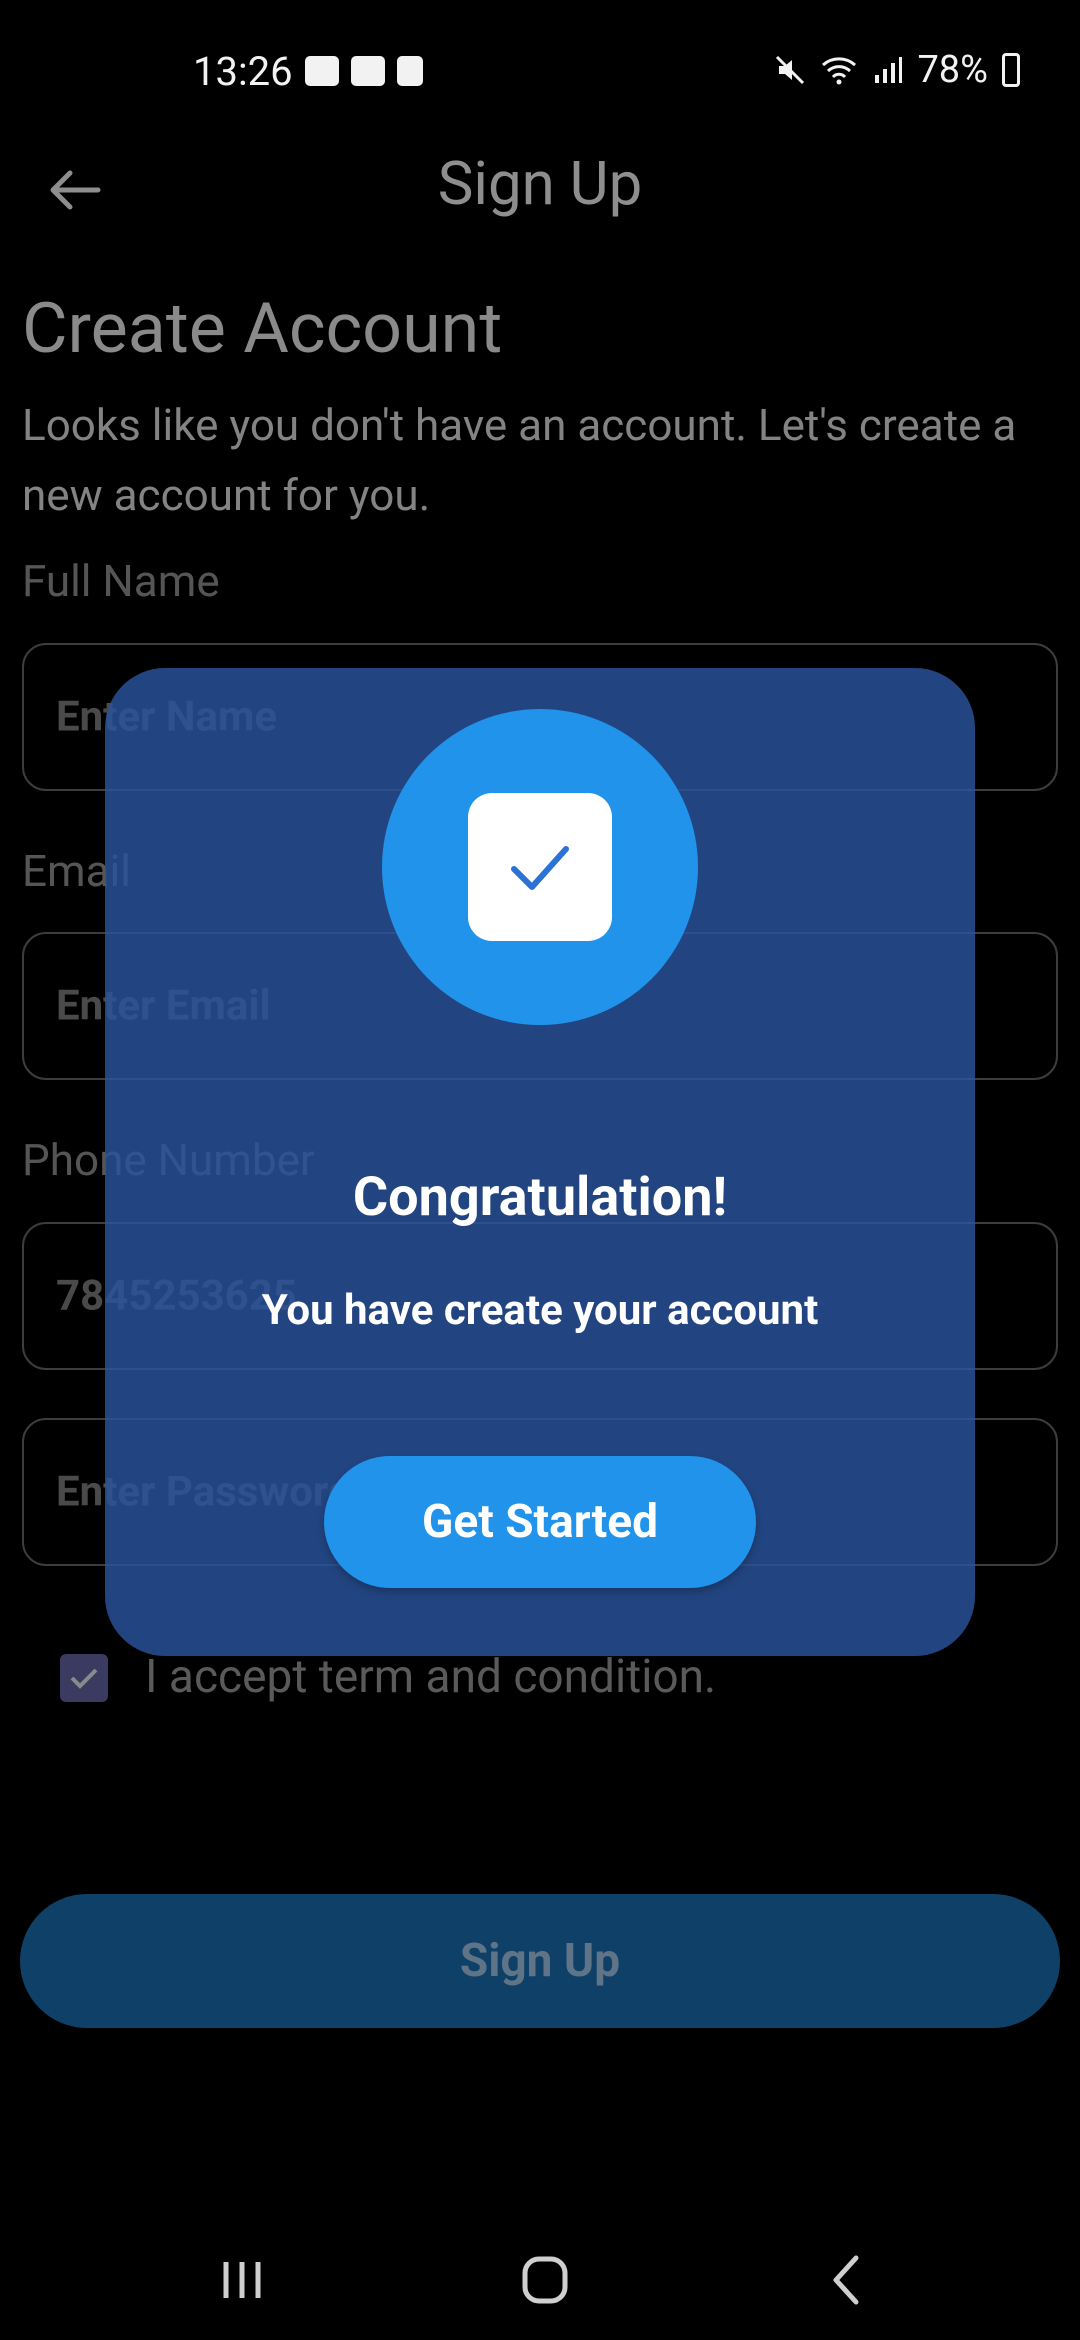  I want to click on mute-icon, so click(790, 70).